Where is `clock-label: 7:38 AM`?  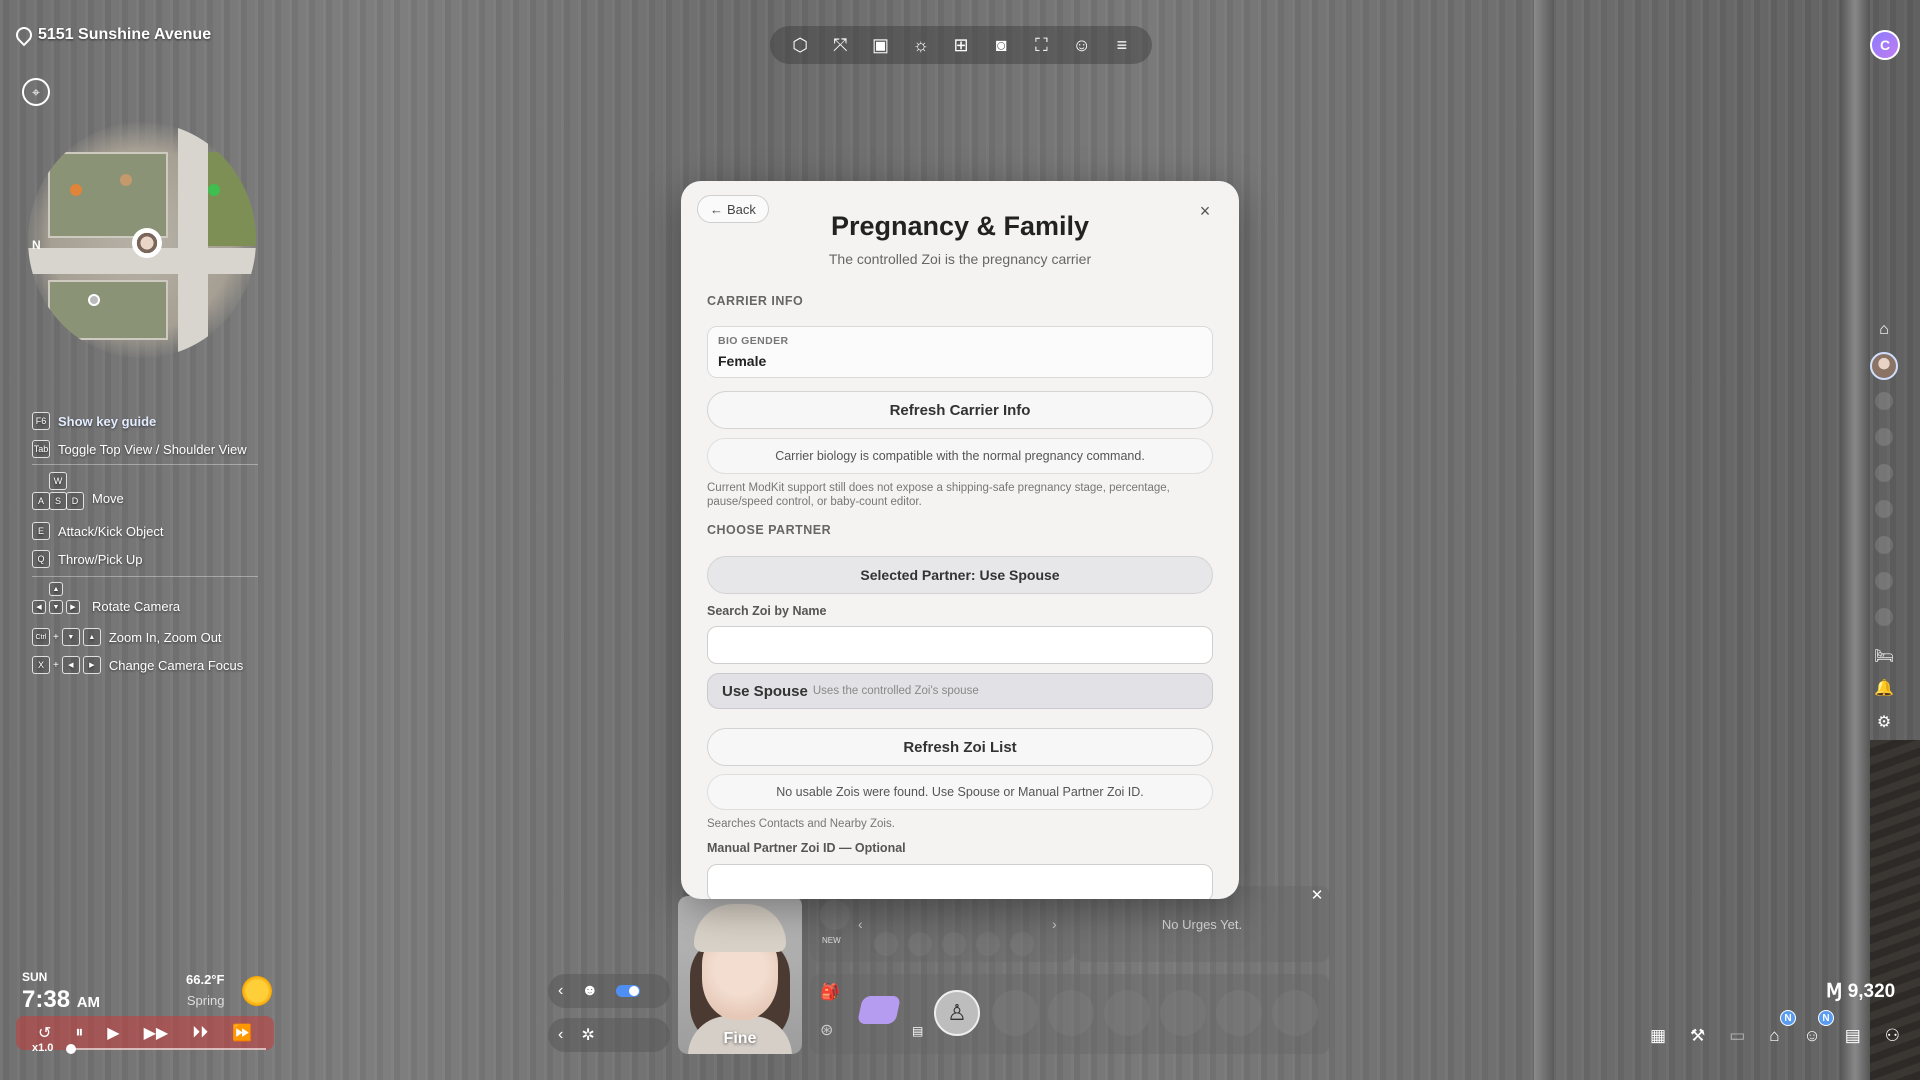 clock-label: 7:38 AM is located at coordinates (61, 1000).